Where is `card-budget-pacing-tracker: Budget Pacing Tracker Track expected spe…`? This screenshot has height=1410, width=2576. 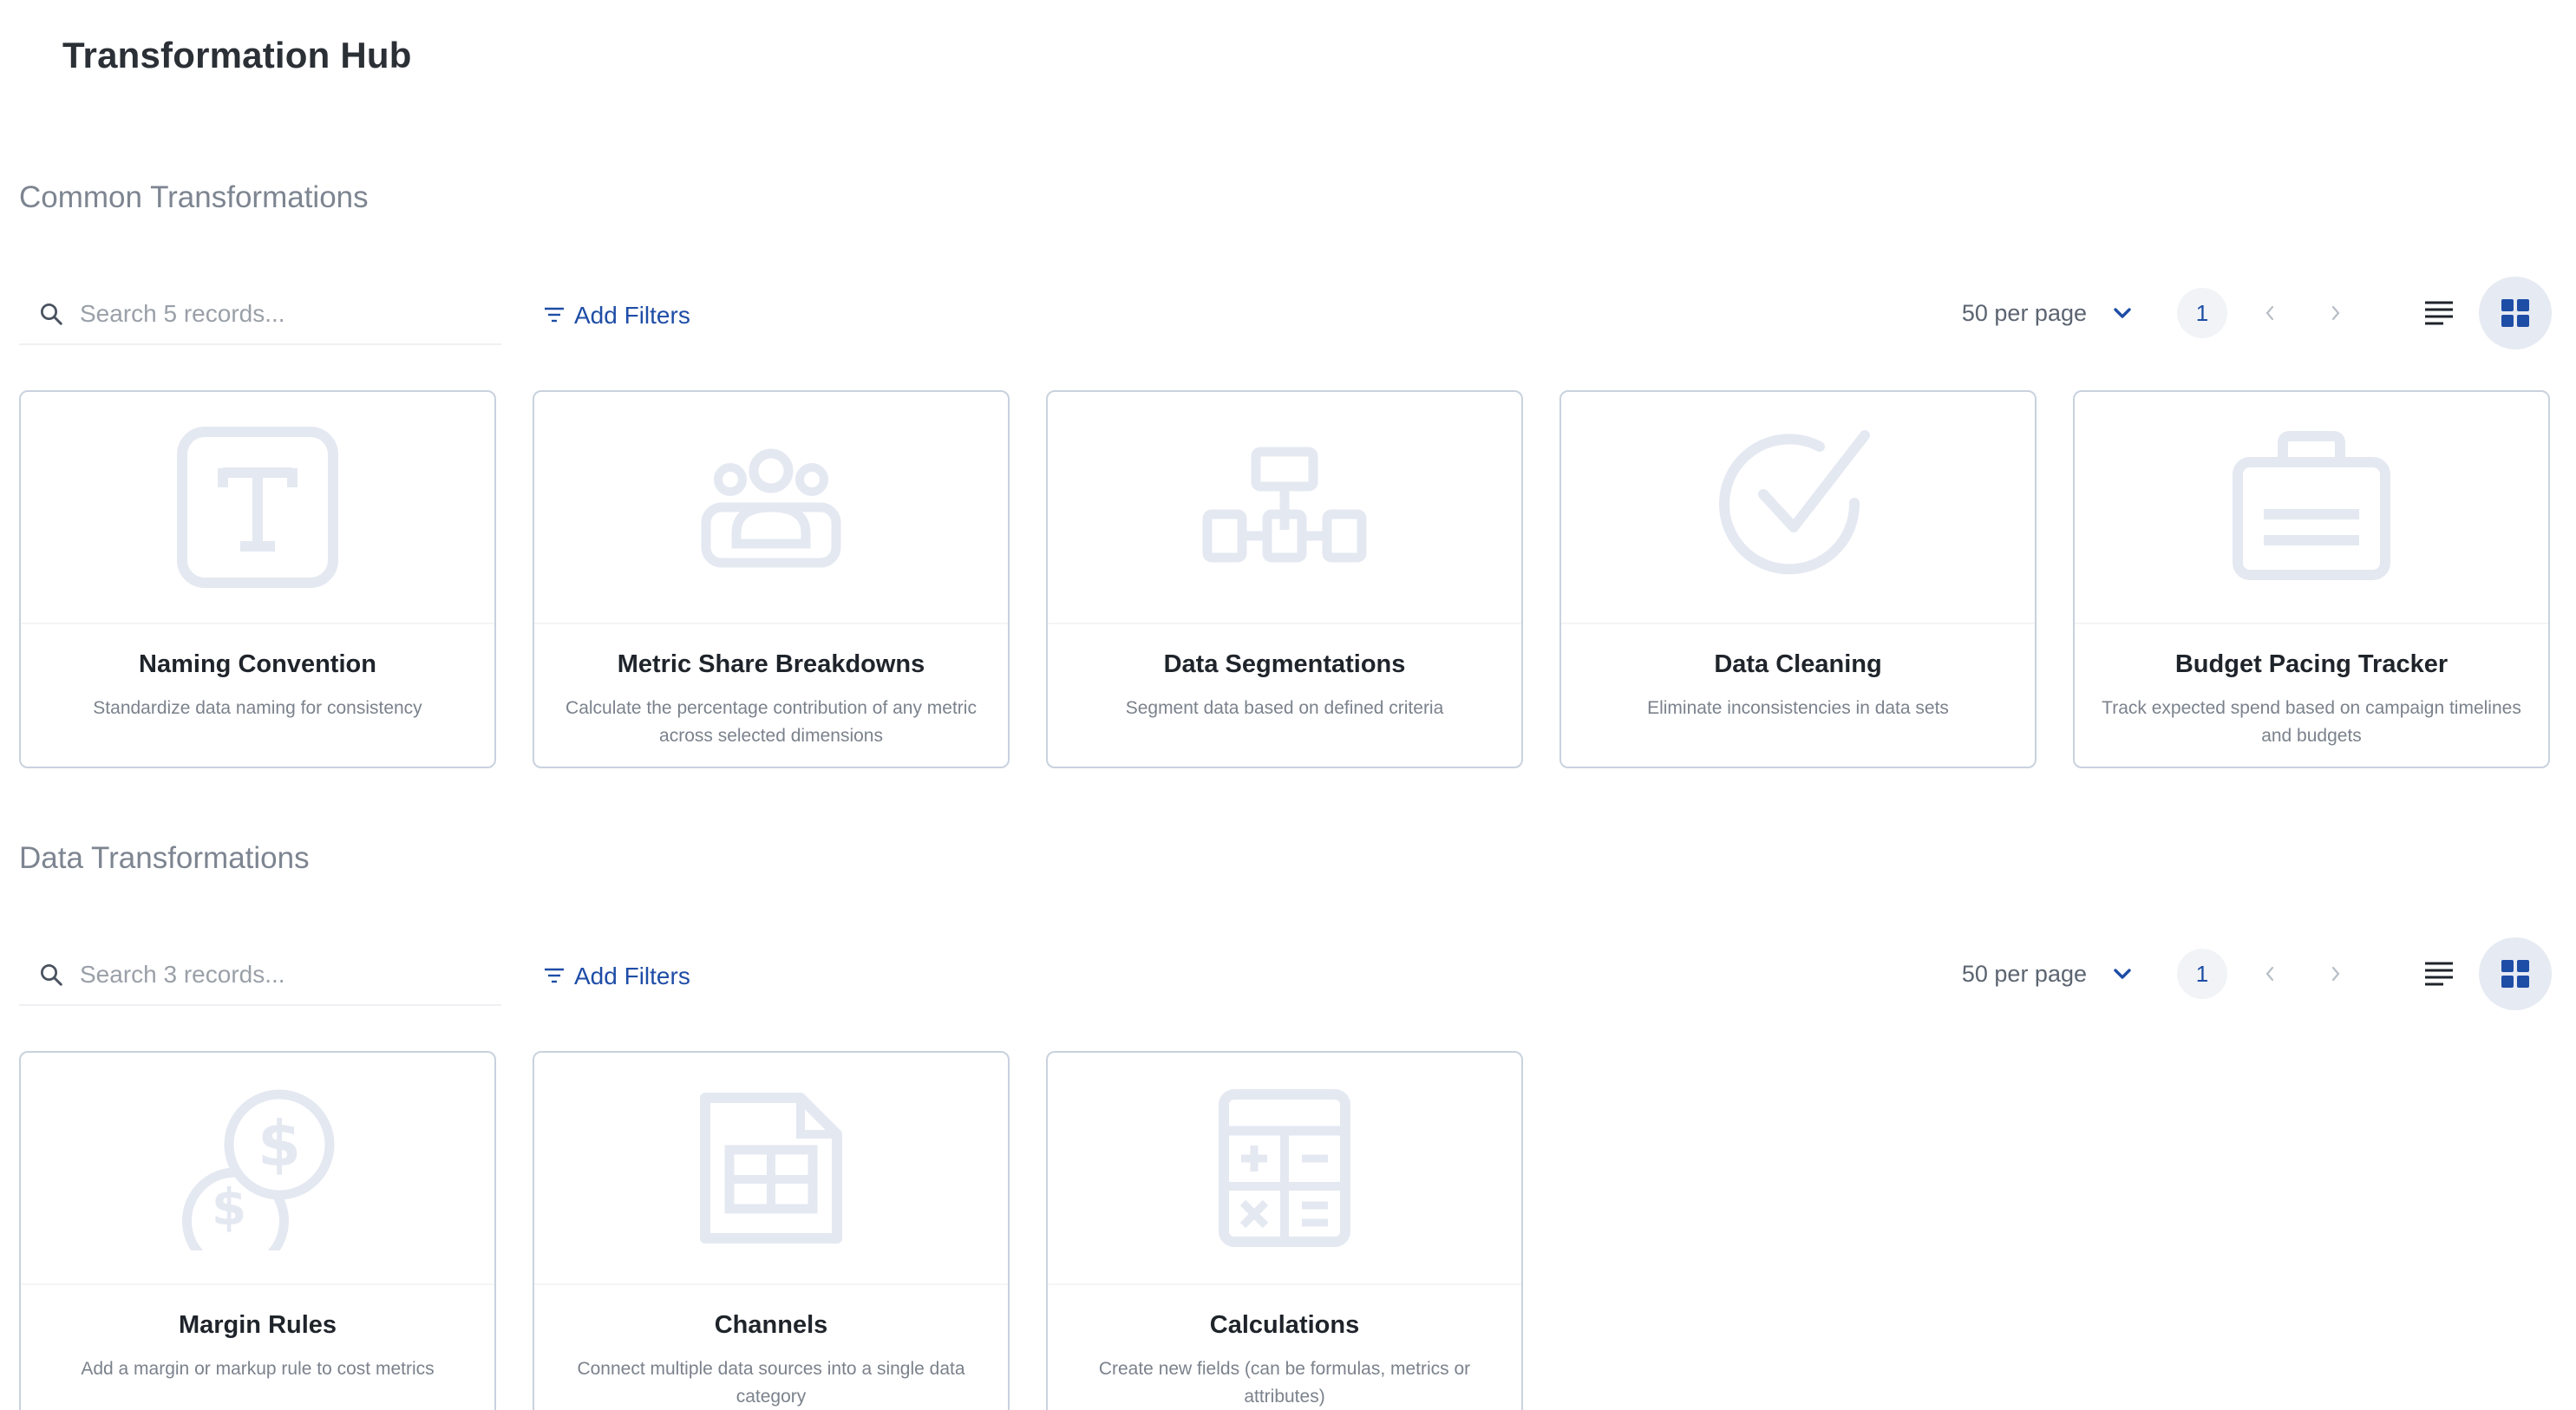
card-budget-pacing-tracker: Budget Pacing Tracker Track expected spe… is located at coordinates (2311, 579).